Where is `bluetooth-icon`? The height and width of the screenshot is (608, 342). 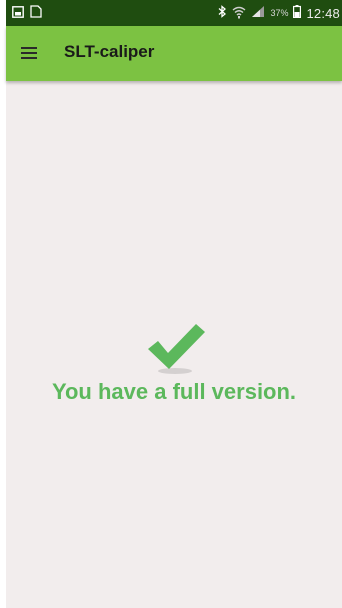 bluetooth-icon is located at coordinates (222, 13).